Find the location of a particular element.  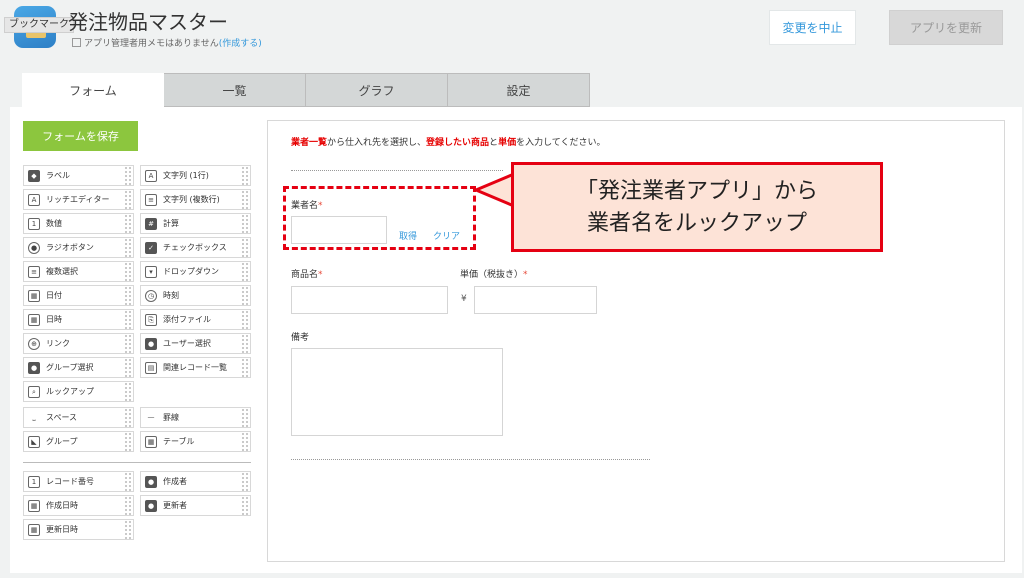

tab-graph: グラフ is located at coordinates (377, 90).